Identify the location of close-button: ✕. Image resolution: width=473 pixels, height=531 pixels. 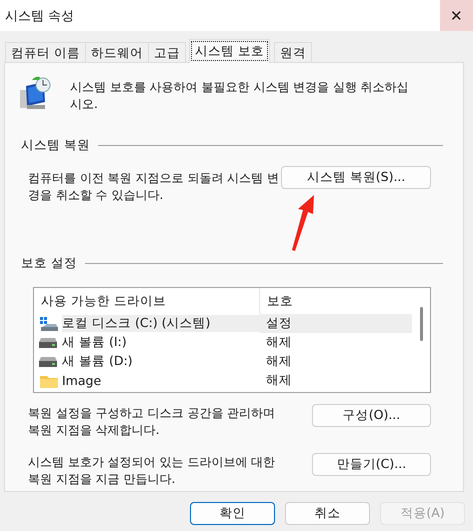
(456, 15).